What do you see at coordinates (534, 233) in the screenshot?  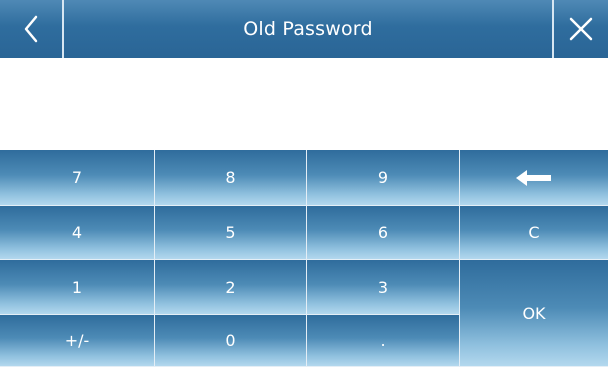 I see `clear-button: C` at bounding box center [534, 233].